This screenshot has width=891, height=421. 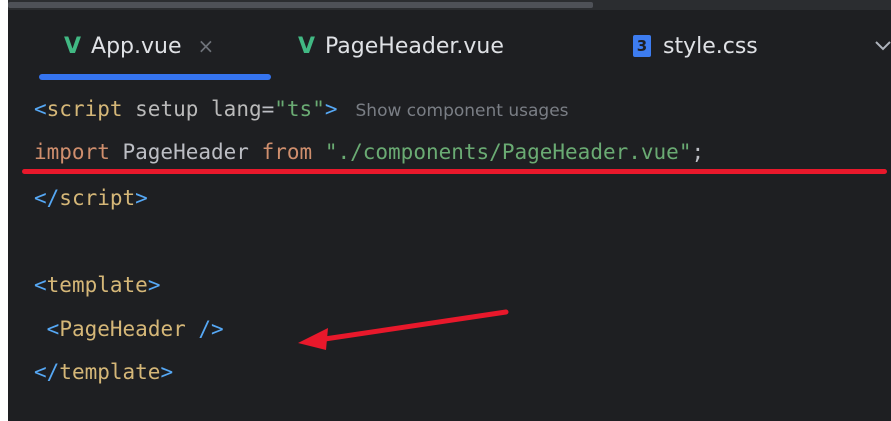 What do you see at coordinates (710, 46) in the screenshot?
I see `tab-label: style.css` at bounding box center [710, 46].